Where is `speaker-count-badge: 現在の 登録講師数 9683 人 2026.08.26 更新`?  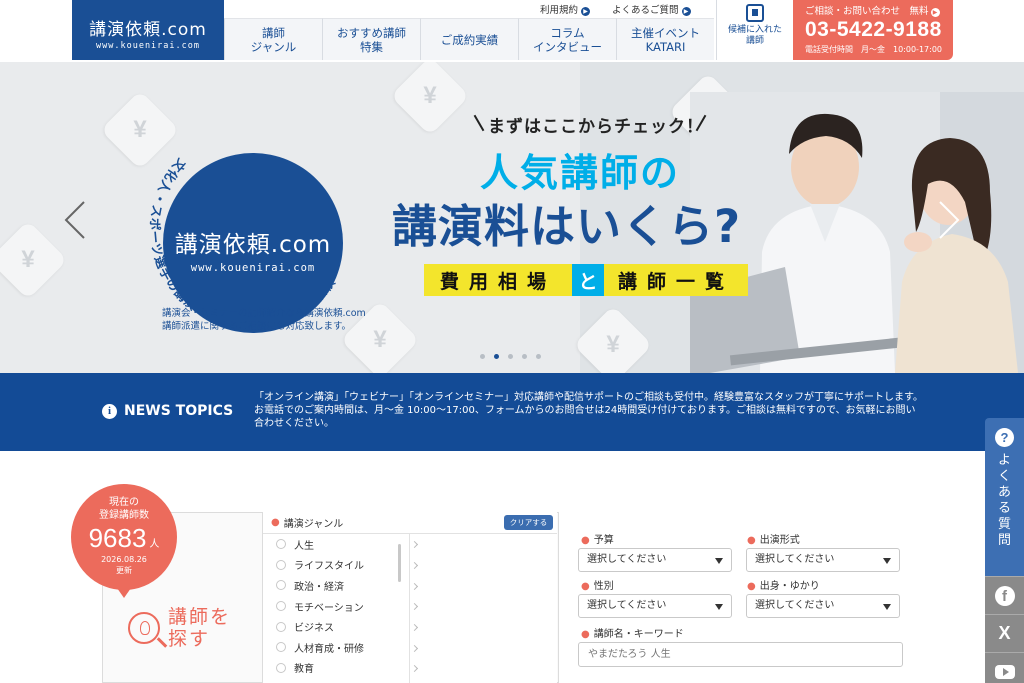 speaker-count-badge: 現在の 登録講師数 9683 人 2026.08.26 更新 is located at coordinates (124, 541).